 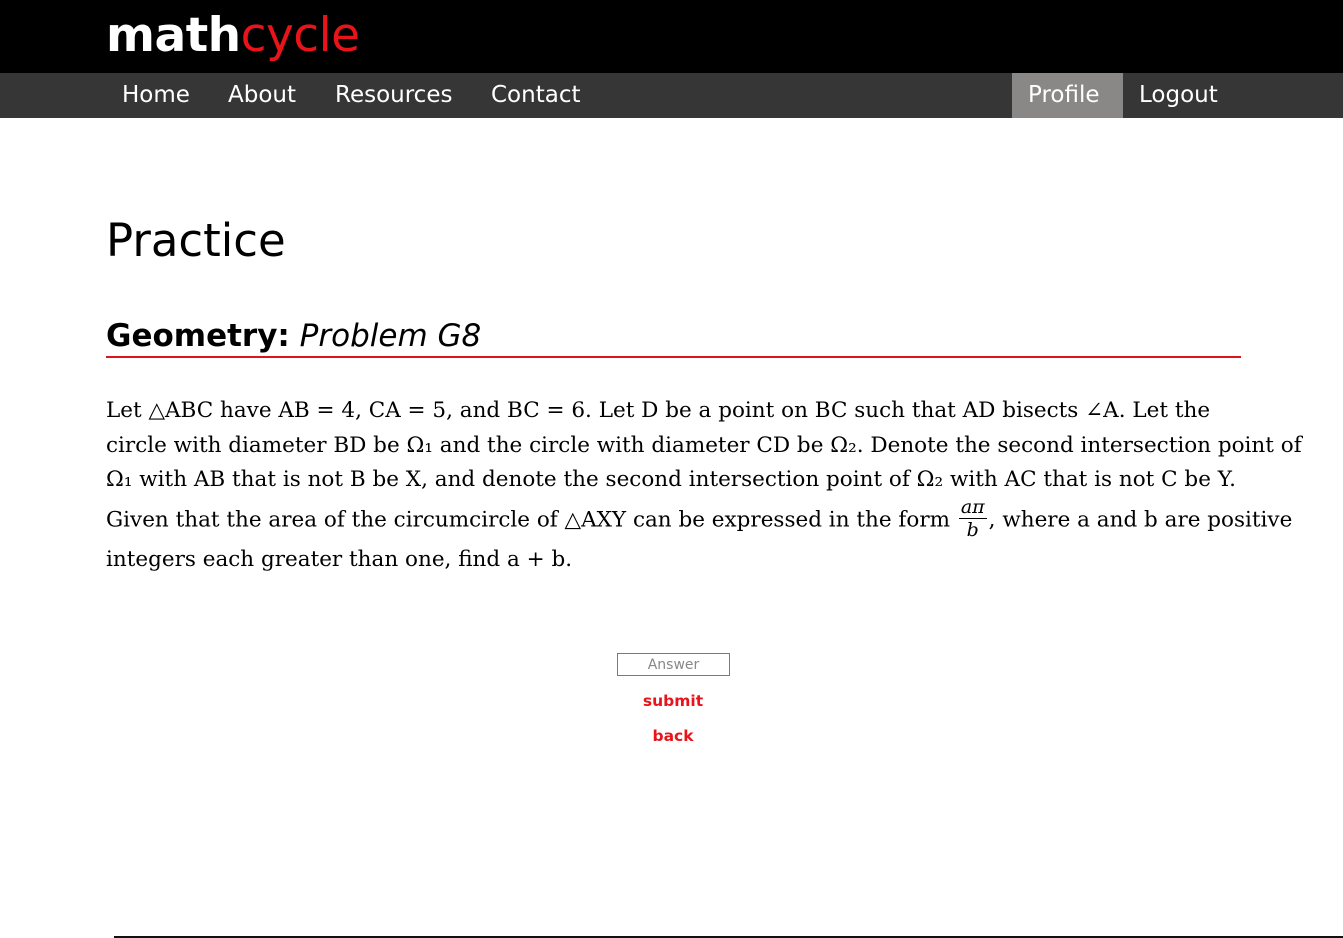 I want to click on logo-cycle-text: cycle, so click(x=300, y=35).